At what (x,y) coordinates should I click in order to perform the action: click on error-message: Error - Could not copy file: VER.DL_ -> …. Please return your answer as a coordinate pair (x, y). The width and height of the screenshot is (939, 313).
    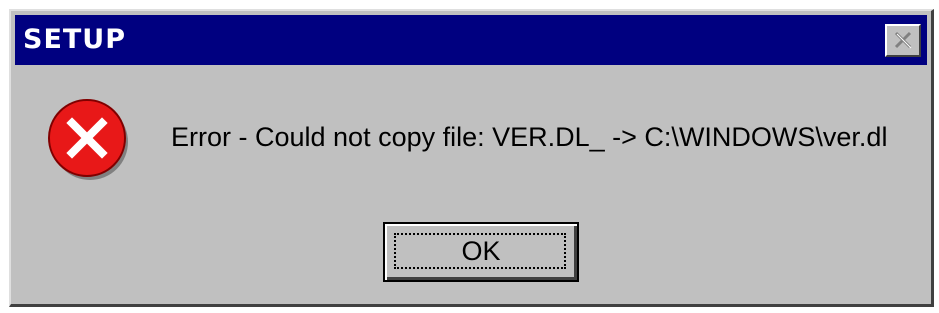
    Looking at the image, I should click on (529, 137).